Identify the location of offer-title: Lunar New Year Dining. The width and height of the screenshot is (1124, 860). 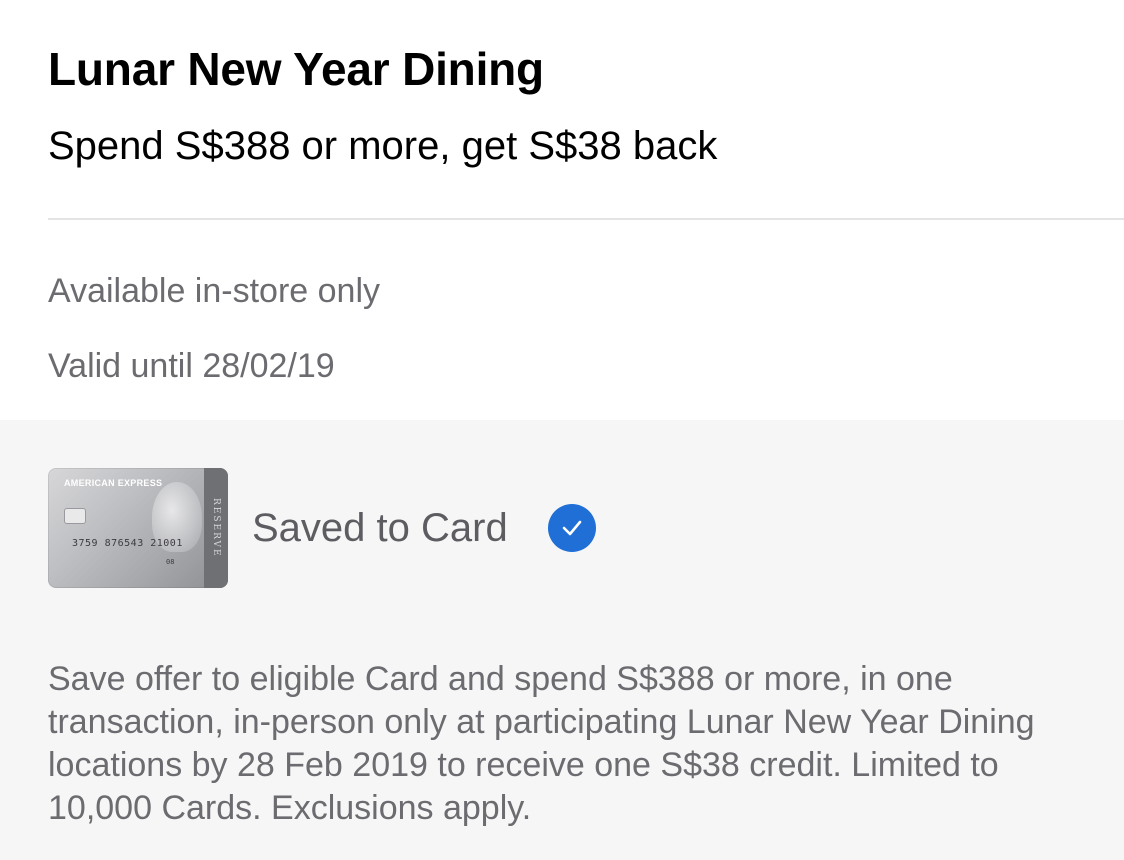
(296, 69).